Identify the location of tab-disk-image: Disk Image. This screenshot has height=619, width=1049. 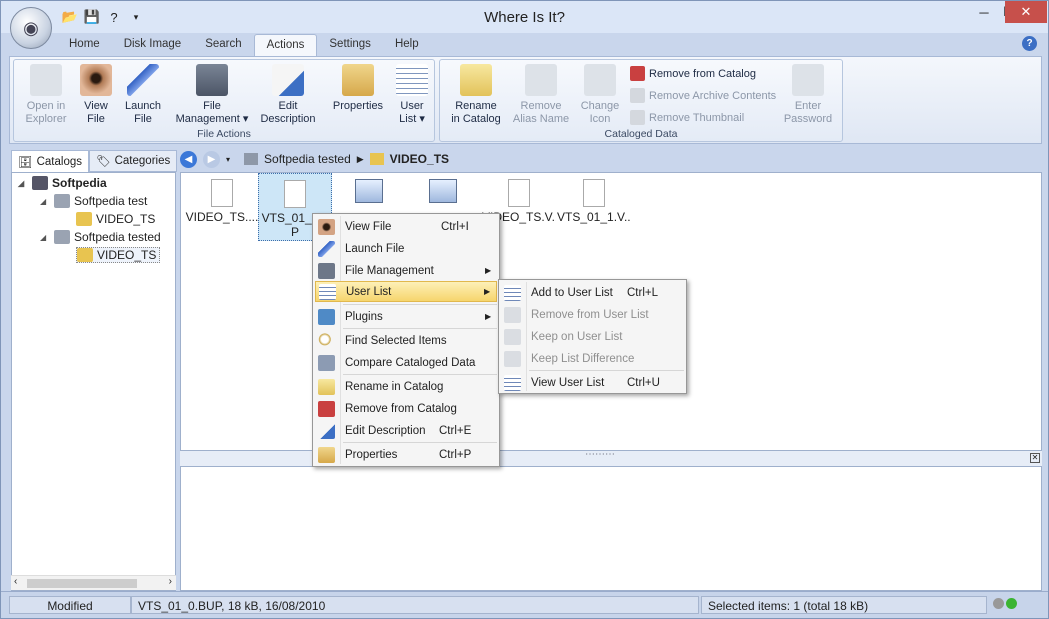
(153, 45).